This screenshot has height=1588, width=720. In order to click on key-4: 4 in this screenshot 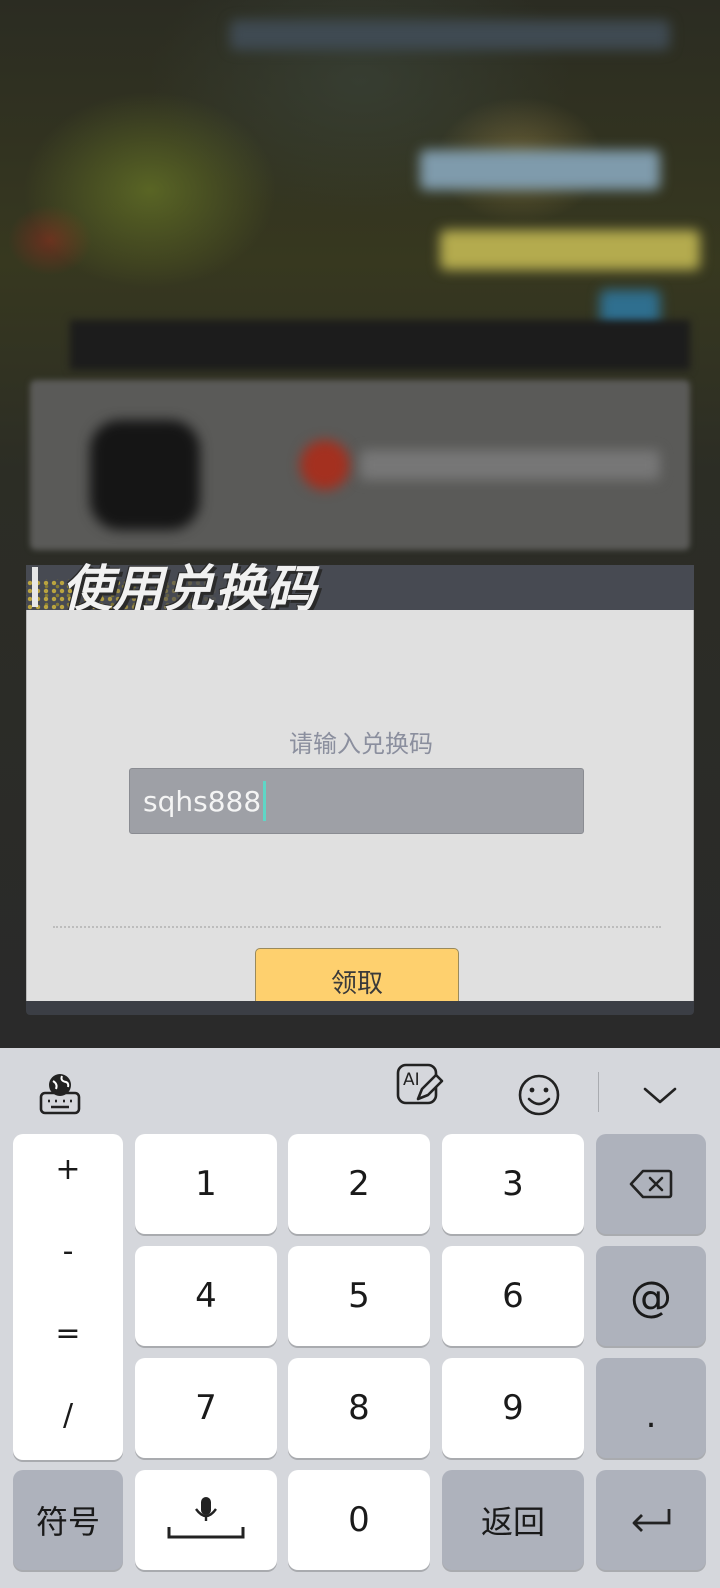, I will do `click(206, 1296)`.